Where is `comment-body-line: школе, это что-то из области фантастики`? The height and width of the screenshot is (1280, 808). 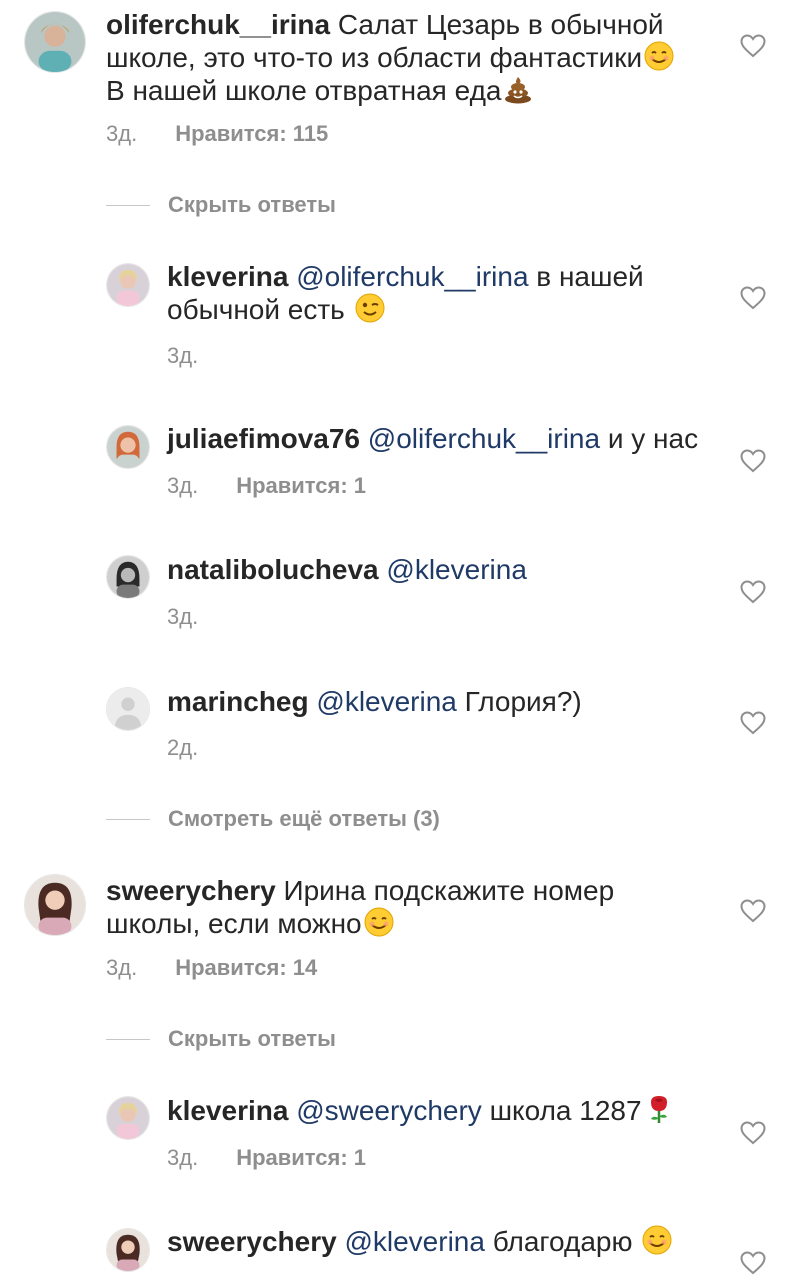
comment-body-line: школе, это что-то из области фантастики is located at coordinates (374, 57).